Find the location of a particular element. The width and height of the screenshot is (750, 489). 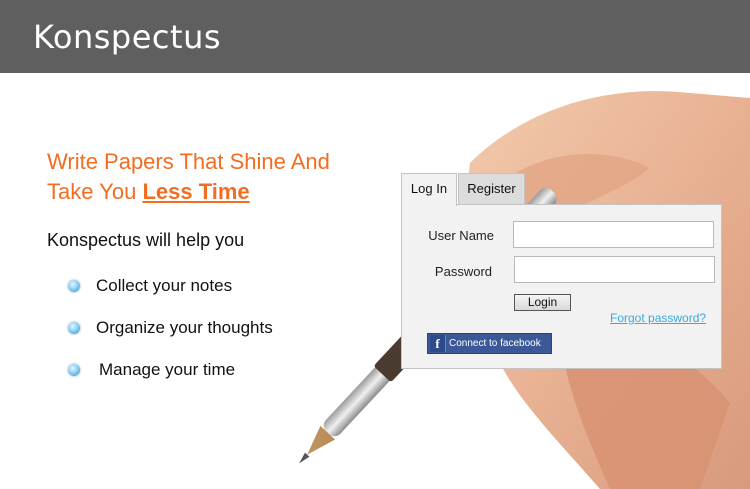

subhead: Konspectus will help you is located at coordinates (146, 240).